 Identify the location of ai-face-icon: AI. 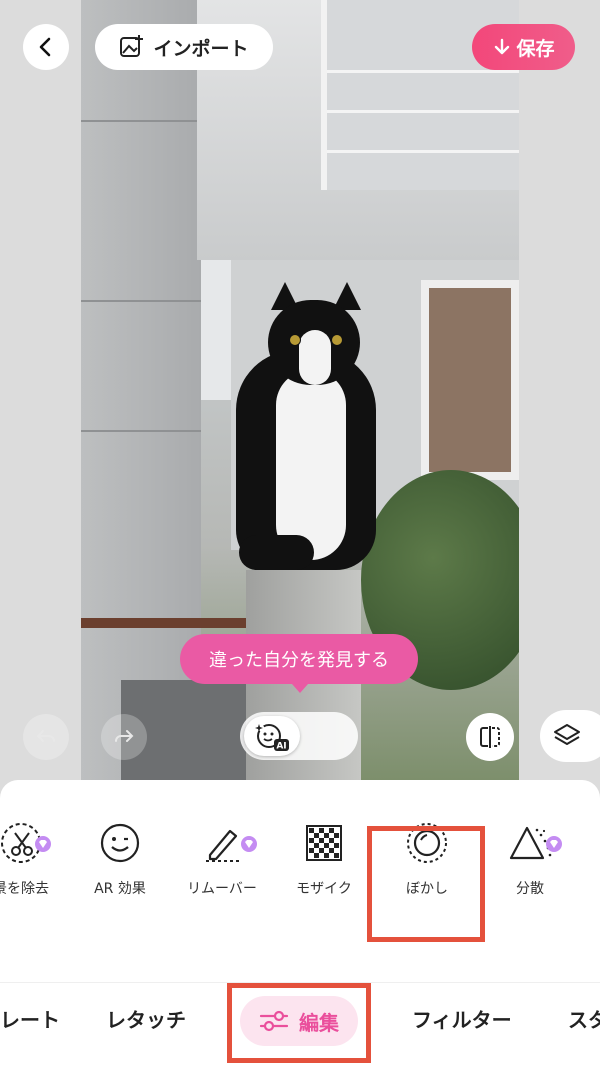
(272, 738).